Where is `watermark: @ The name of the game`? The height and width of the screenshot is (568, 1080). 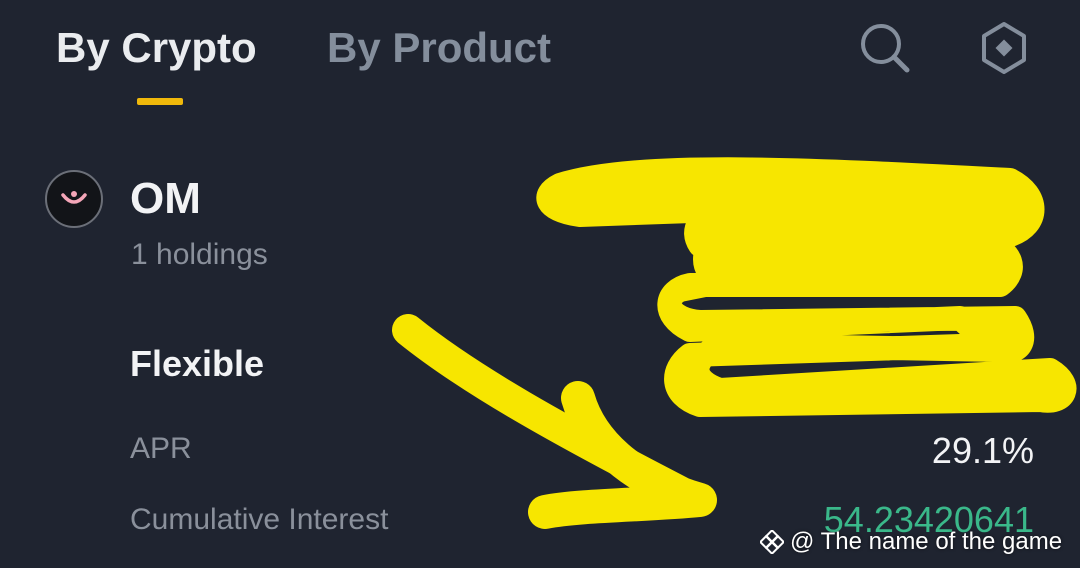
watermark: @ The name of the game is located at coordinates (911, 542).